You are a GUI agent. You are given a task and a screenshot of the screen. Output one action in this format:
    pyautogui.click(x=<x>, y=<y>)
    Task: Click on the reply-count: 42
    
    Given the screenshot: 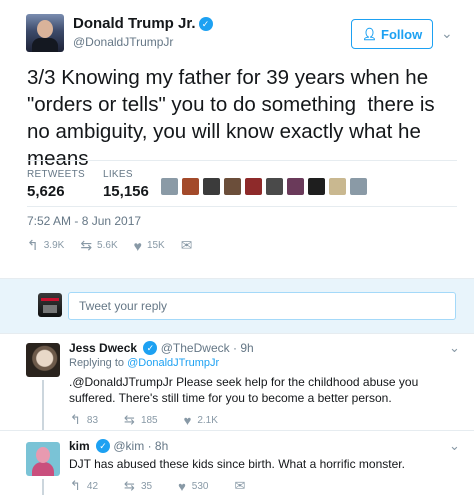 What is the action you would take?
    pyautogui.click(x=92, y=486)
    